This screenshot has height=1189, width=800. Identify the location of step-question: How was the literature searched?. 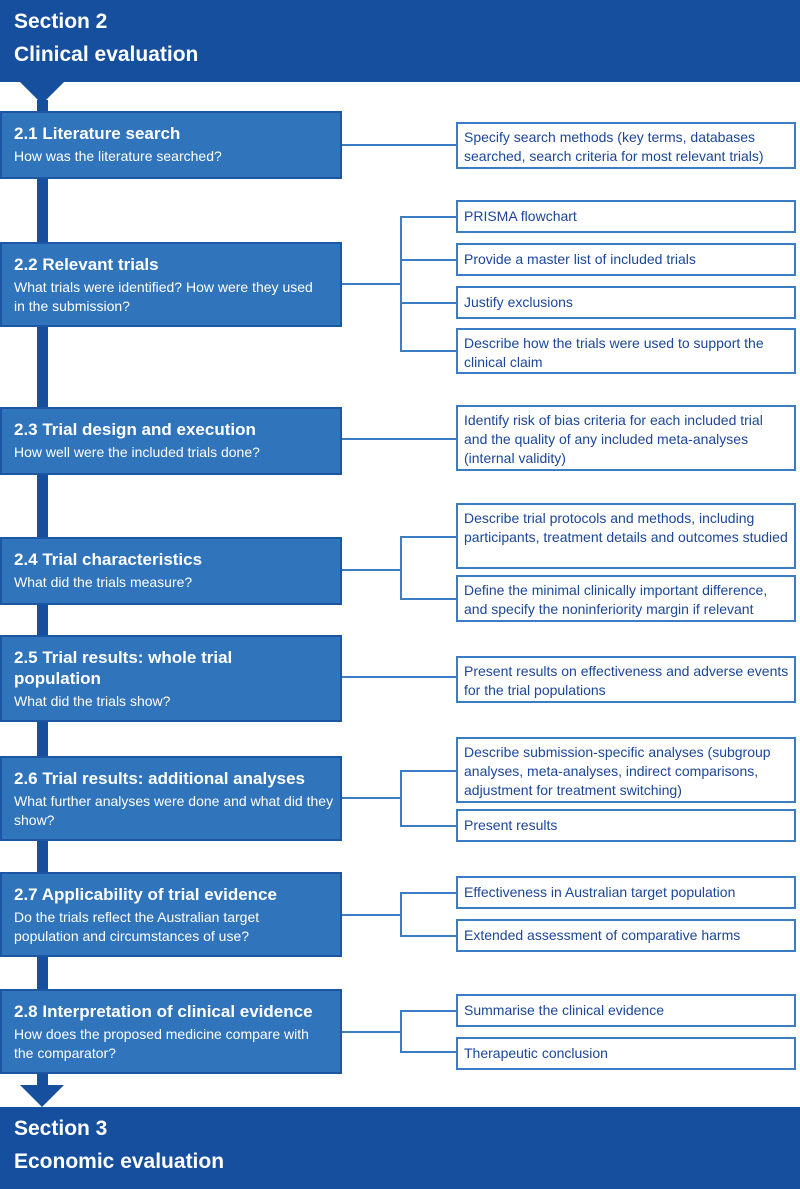
(118, 156).